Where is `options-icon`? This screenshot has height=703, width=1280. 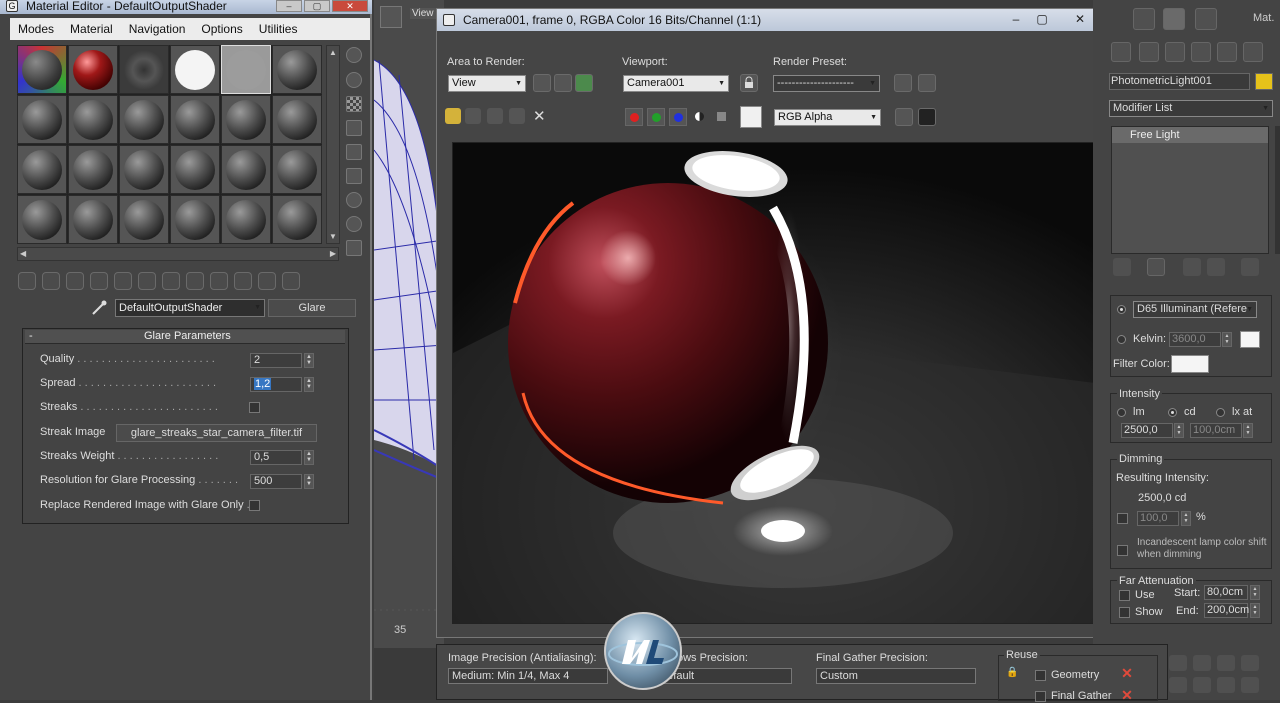
options-icon is located at coordinates (354, 200).